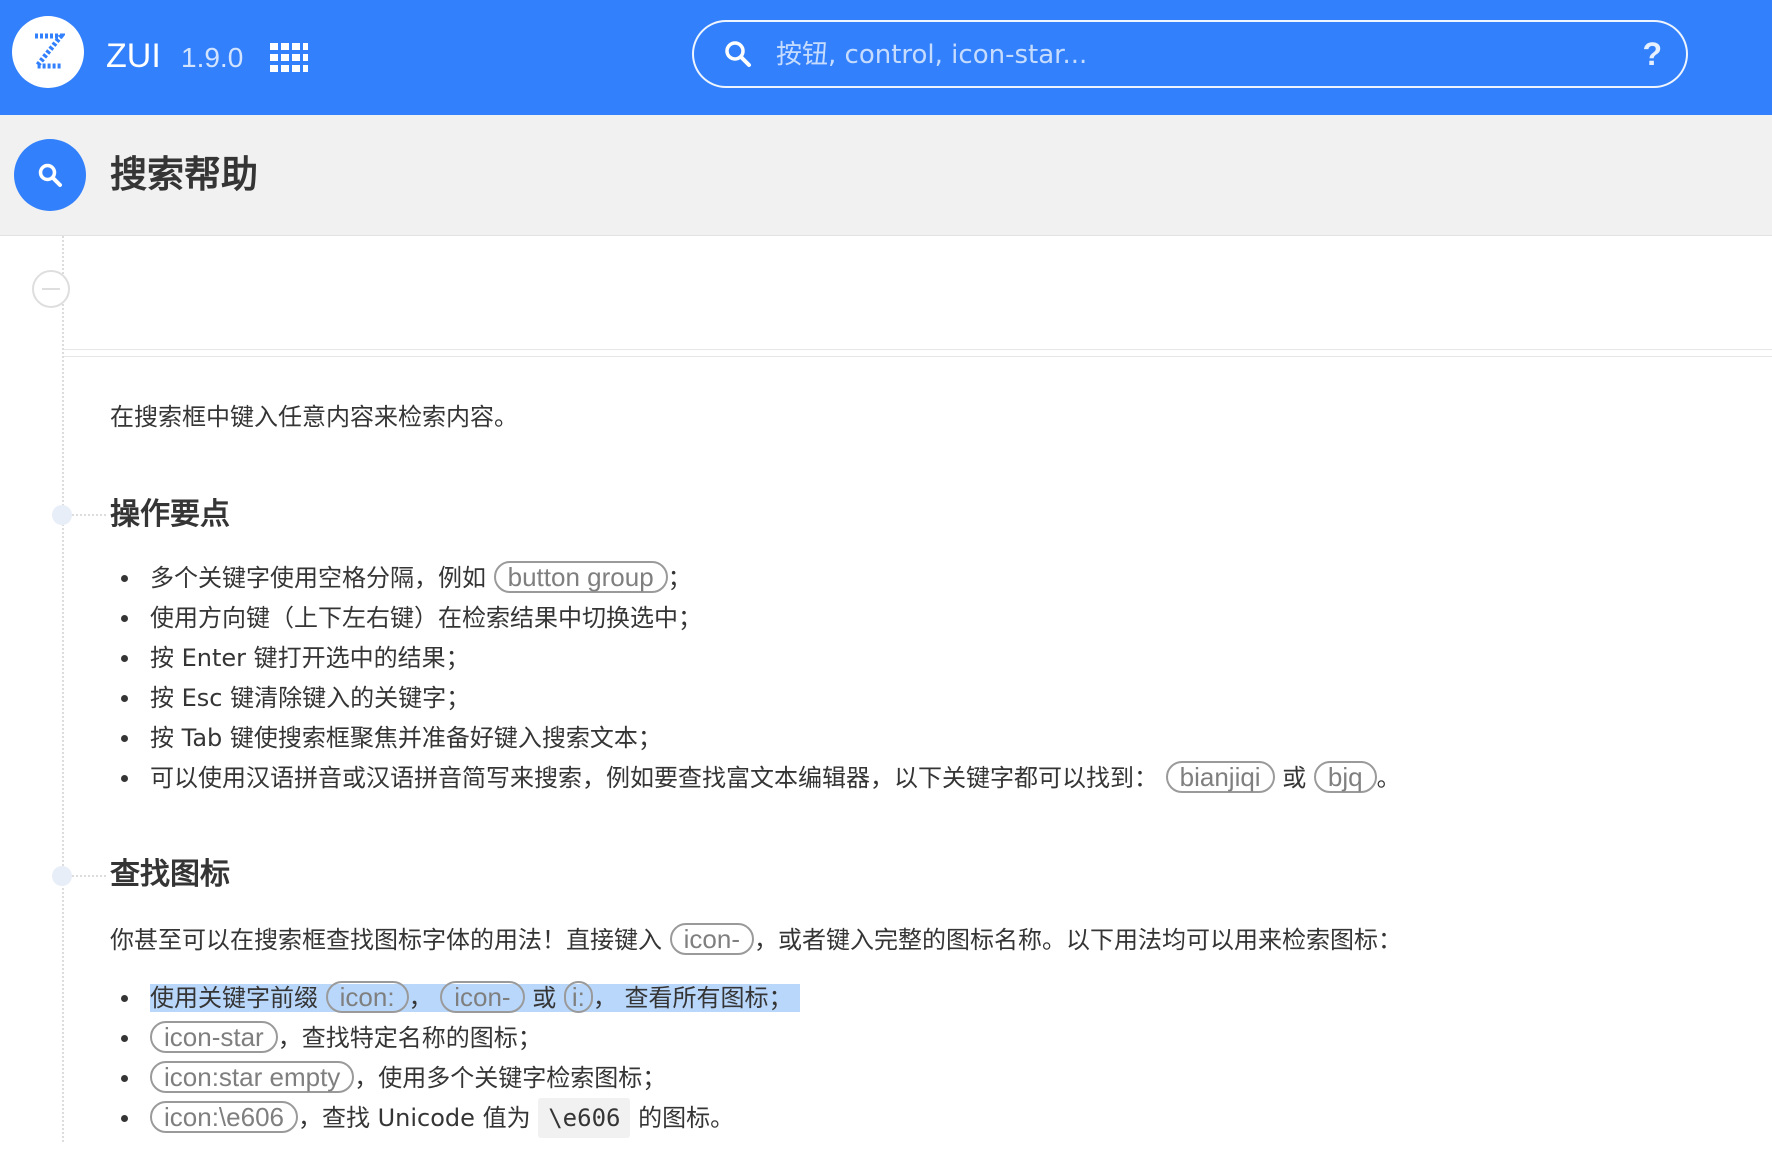 Image resolution: width=1772 pixels, height=1172 pixels. What do you see at coordinates (289, 60) in the screenshot?
I see `grid-icon` at bounding box center [289, 60].